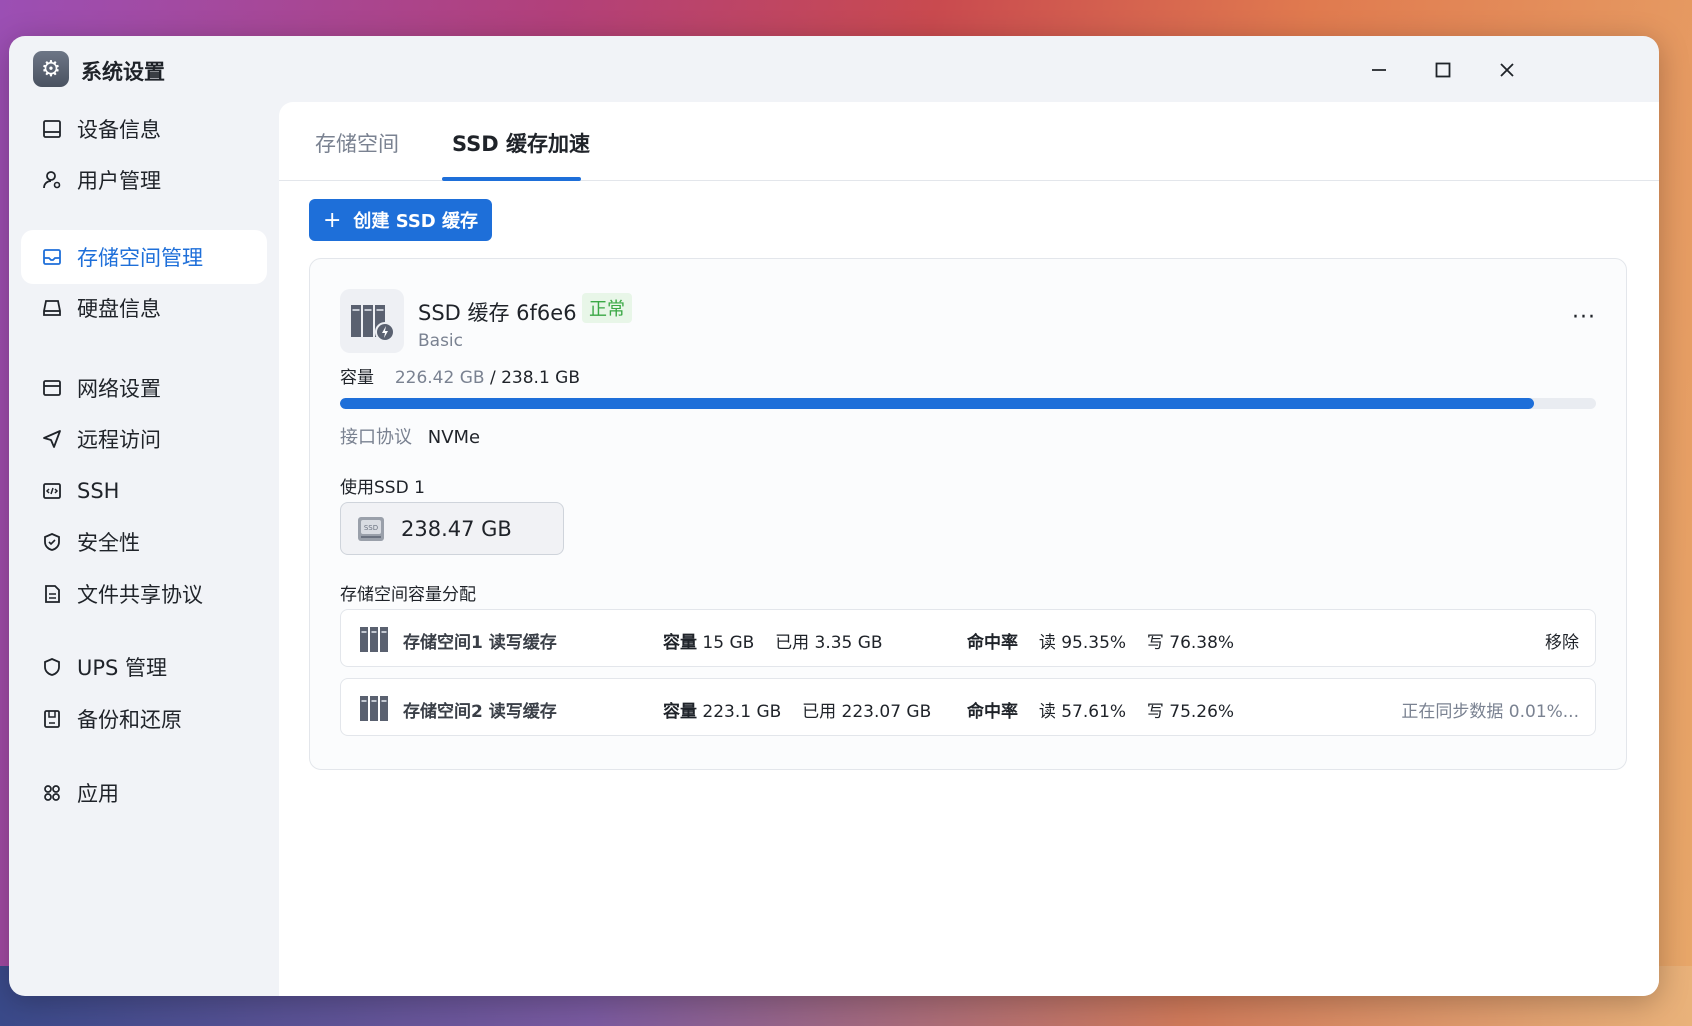 The height and width of the screenshot is (1026, 1692). What do you see at coordinates (52, 257) in the screenshot?
I see `storage-icon` at bounding box center [52, 257].